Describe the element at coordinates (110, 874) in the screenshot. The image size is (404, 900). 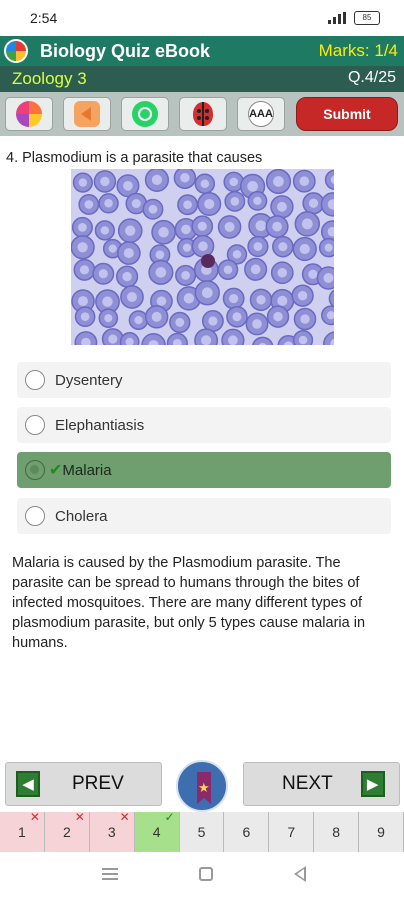
I see `recent-apps-icon` at that location.